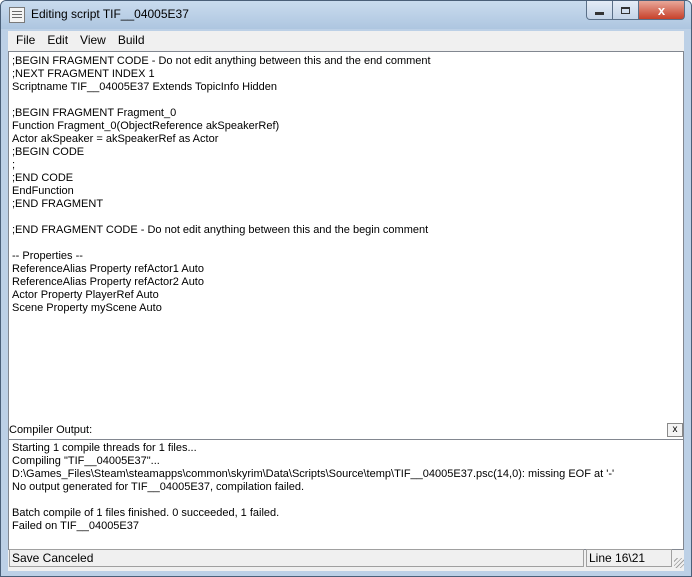 The height and width of the screenshot is (577, 692). What do you see at coordinates (346, 15) in the screenshot?
I see `title-bar: Editing script TIF__04005E37 x` at bounding box center [346, 15].